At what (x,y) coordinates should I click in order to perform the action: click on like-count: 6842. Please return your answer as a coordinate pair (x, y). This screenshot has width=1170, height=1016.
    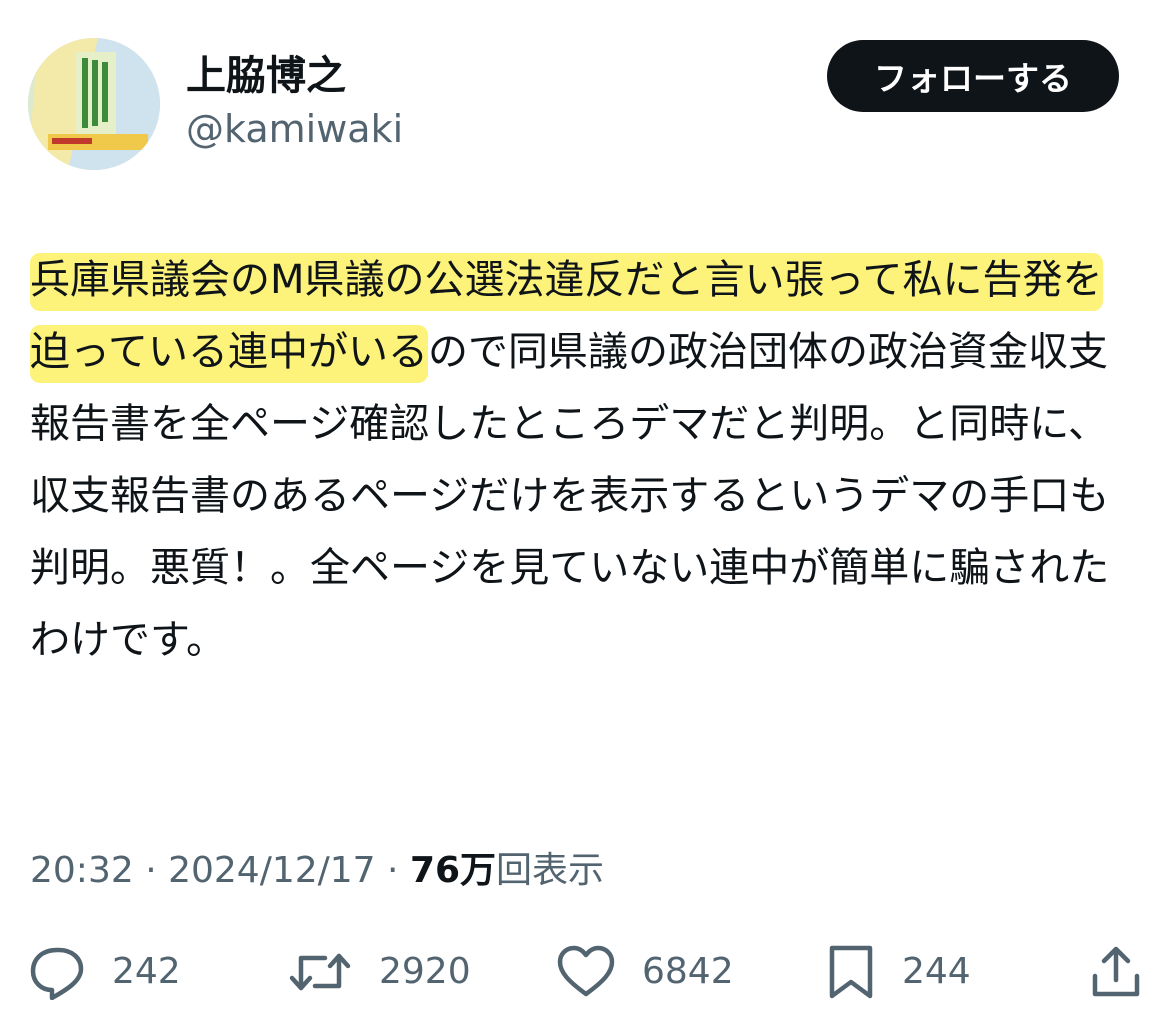
    Looking at the image, I should click on (688, 971).